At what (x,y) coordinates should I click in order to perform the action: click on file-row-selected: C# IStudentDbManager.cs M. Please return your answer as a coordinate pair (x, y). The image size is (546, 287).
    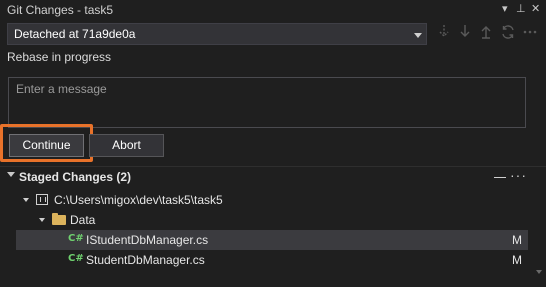
    Looking at the image, I should click on (272, 240).